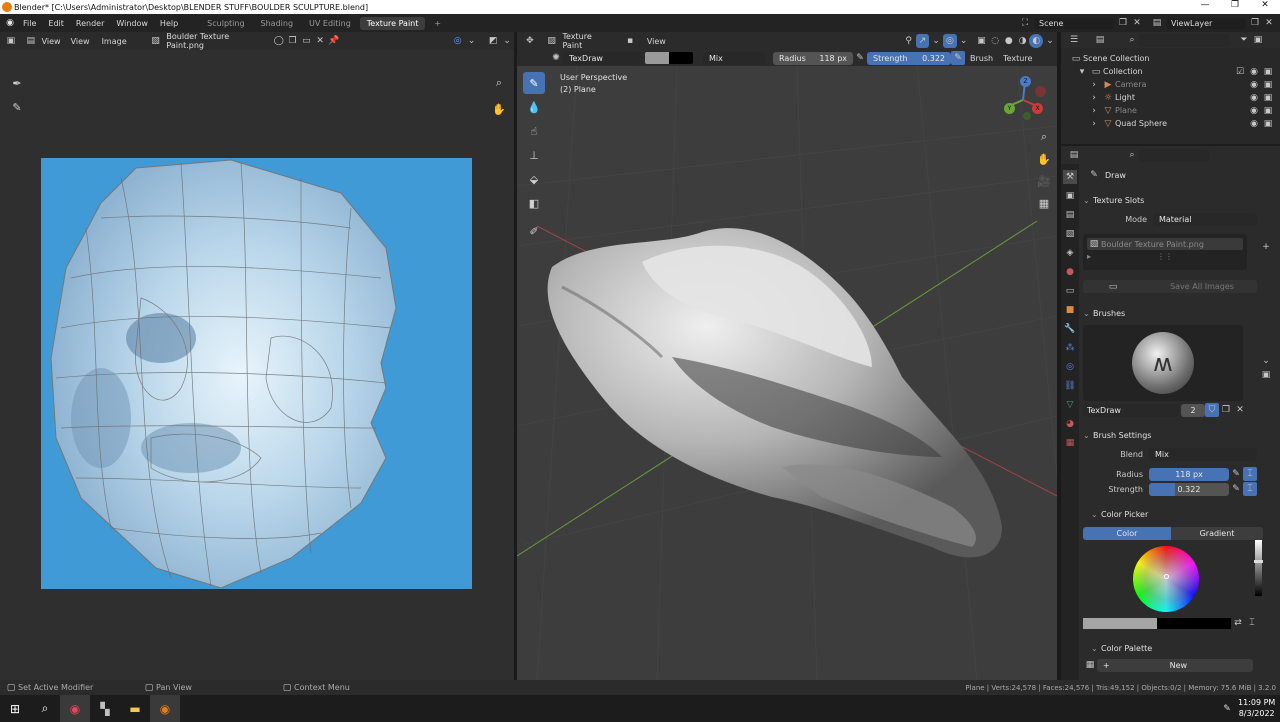 The image size is (1280, 722). Describe the element at coordinates (1070, 253) in the screenshot. I see `scene-tab-icon: ◈` at that location.